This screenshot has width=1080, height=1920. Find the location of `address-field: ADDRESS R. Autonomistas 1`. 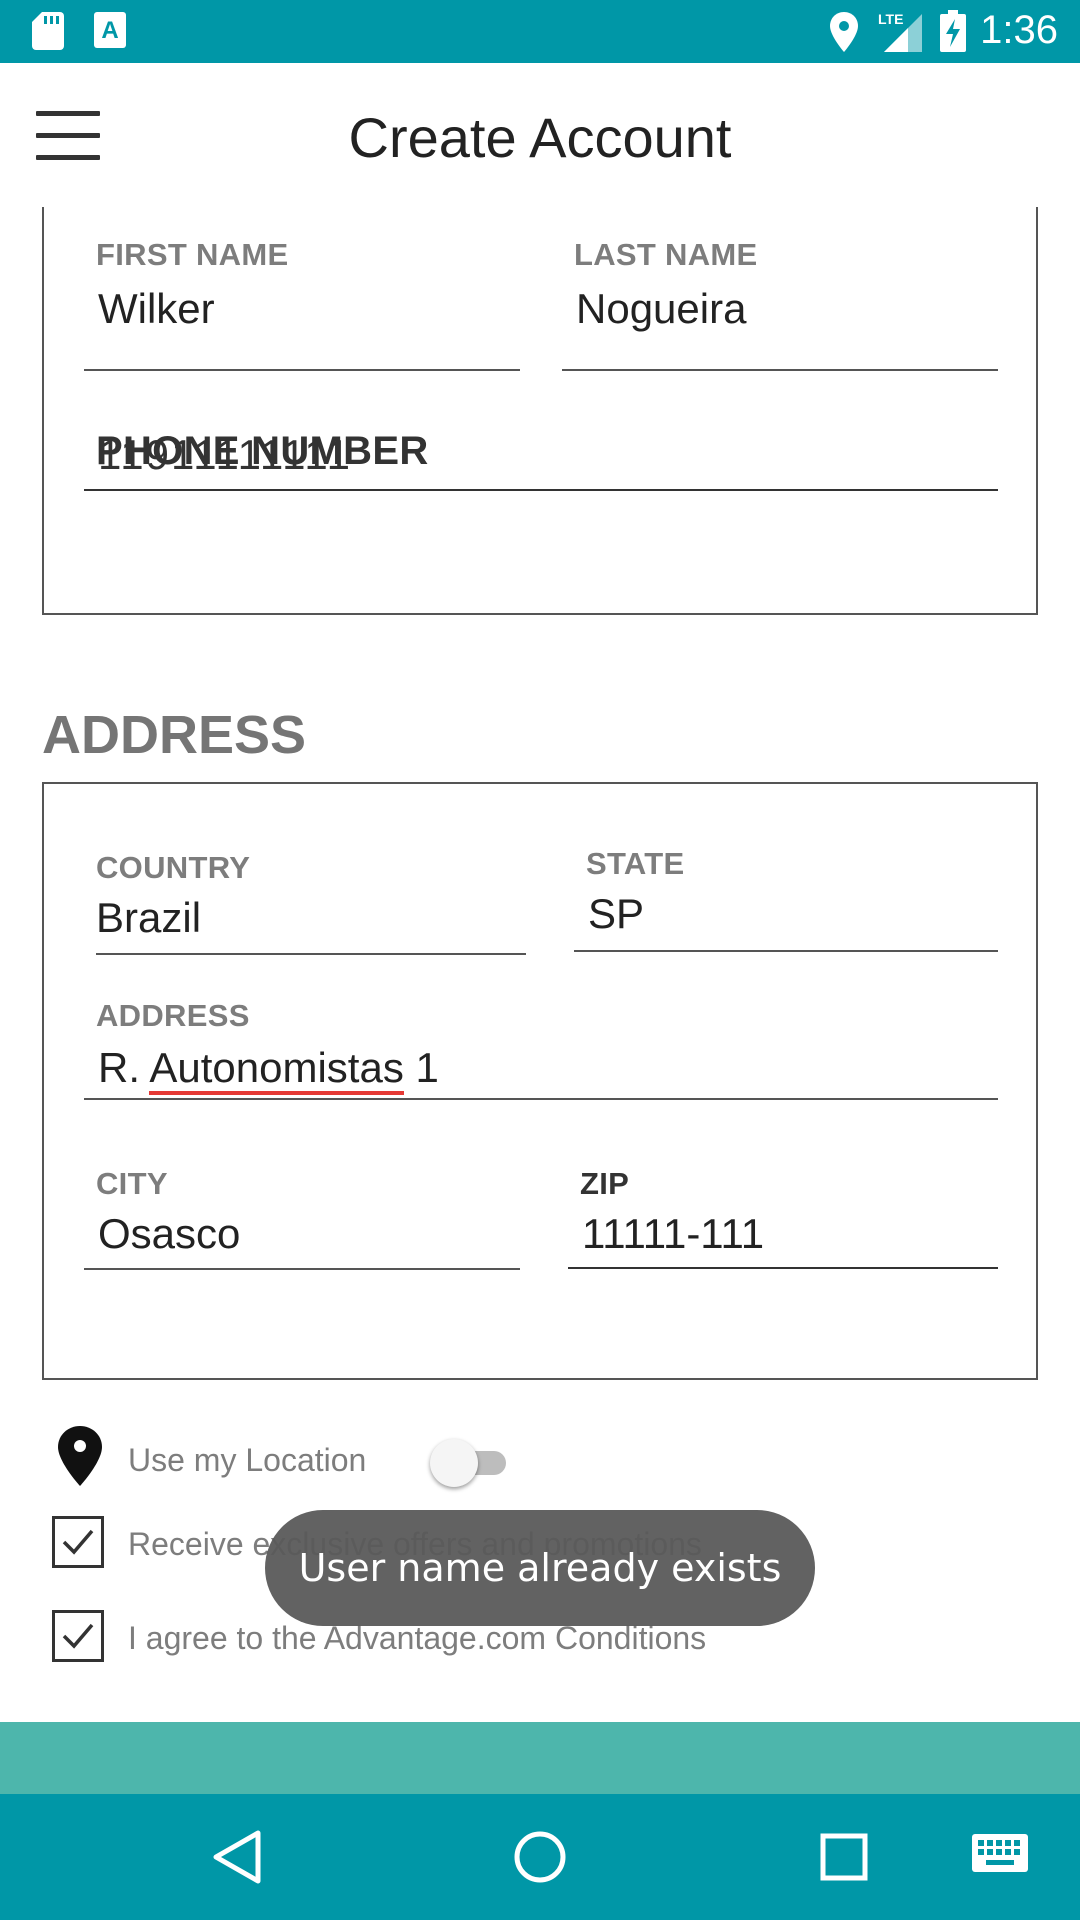

address-field: ADDRESS R. Autonomistas 1 is located at coordinates (541, 1058).